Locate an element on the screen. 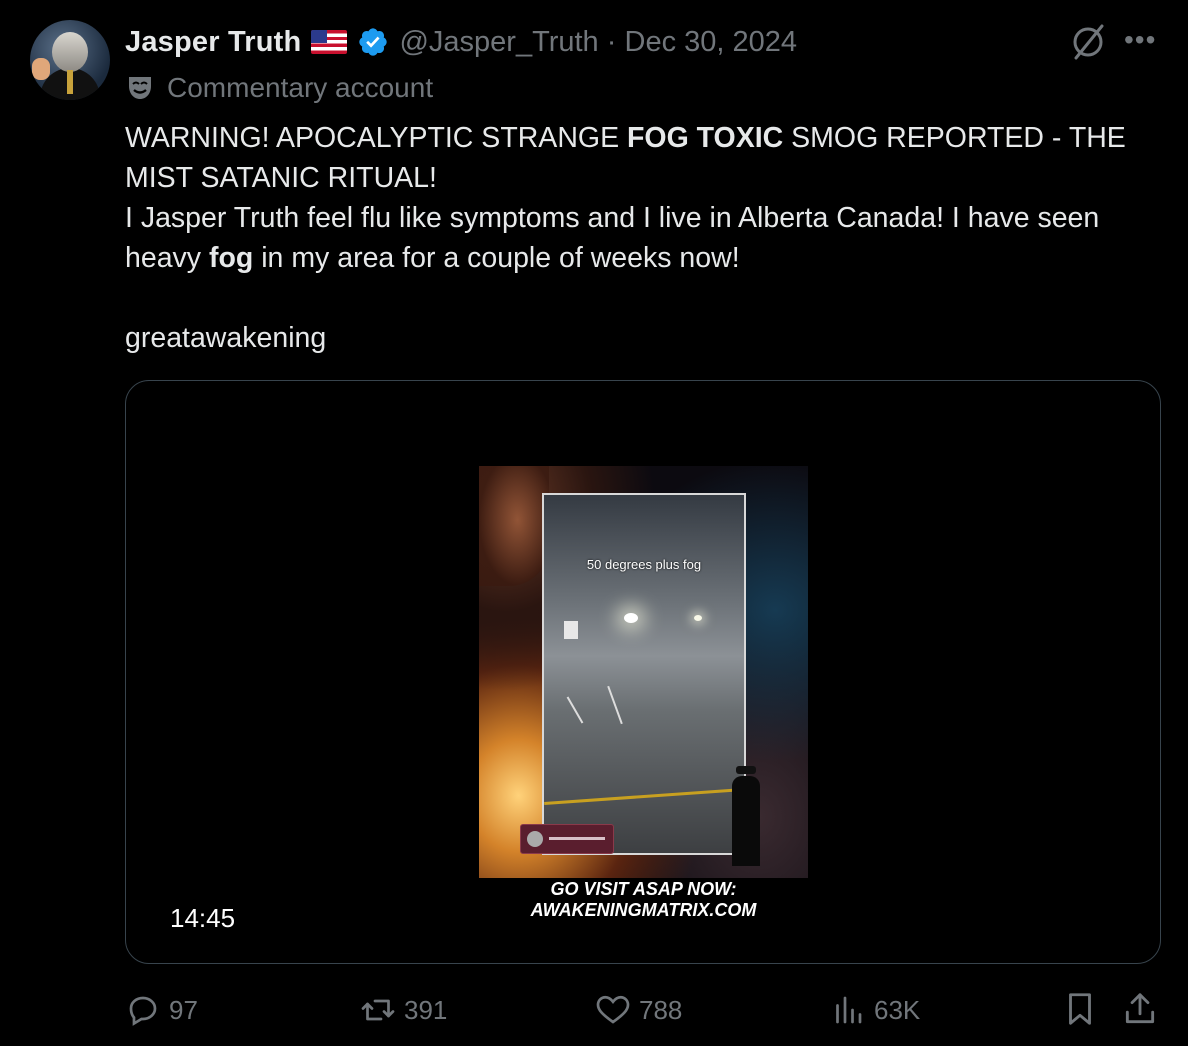 This screenshot has width=1188, height=1046. hashtag-text: greatawakening is located at coordinates (226, 338).